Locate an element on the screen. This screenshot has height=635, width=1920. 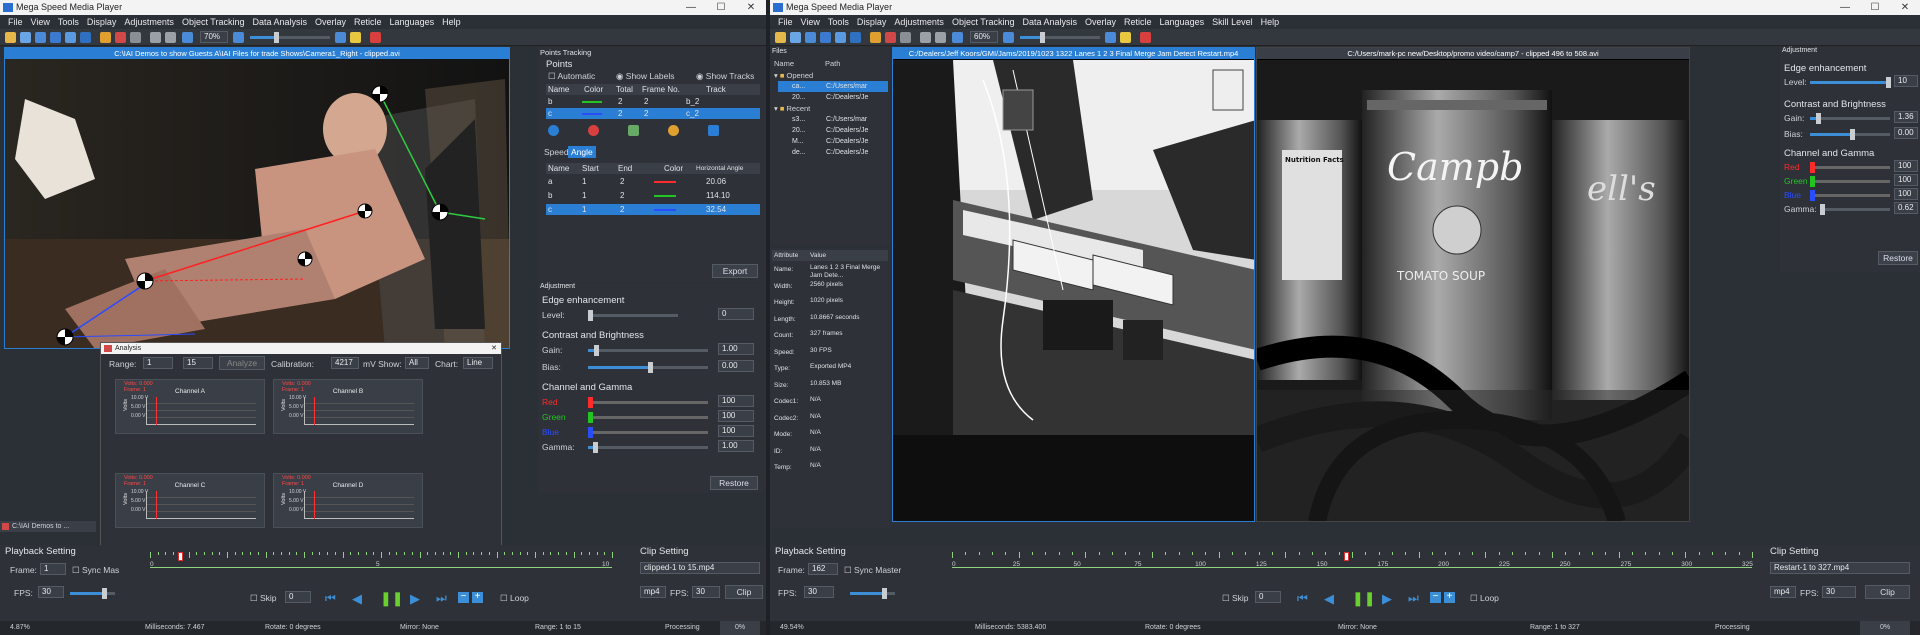
camera-icon is located at coordinates (825, 37).